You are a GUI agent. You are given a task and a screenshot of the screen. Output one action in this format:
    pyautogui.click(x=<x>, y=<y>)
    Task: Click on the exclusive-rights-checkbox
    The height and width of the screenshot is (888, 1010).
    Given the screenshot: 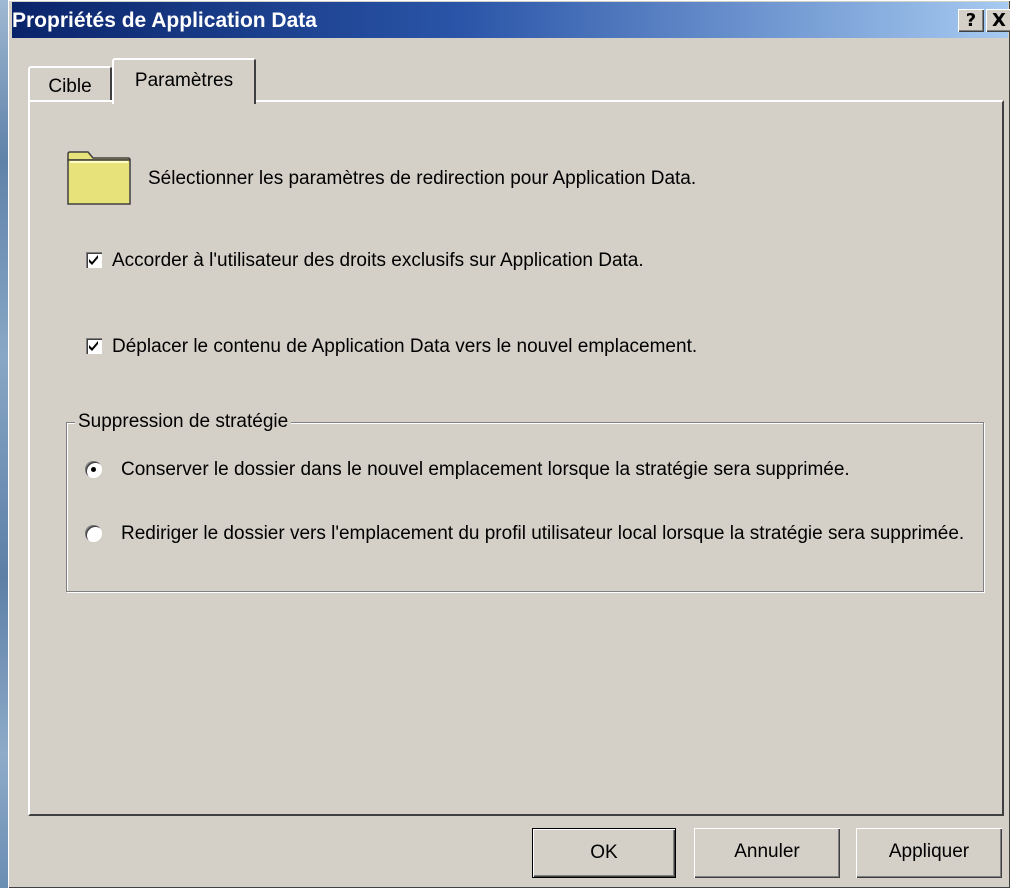 What is the action you would take?
    pyautogui.click(x=94, y=260)
    